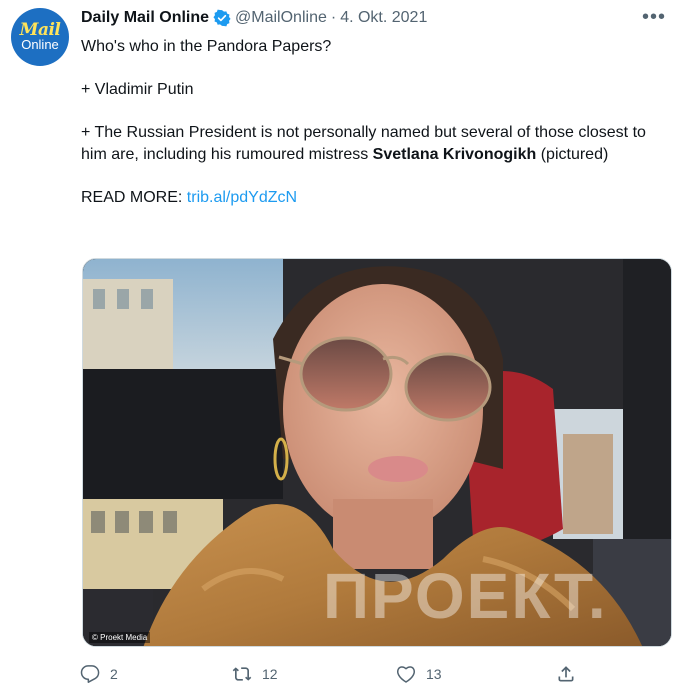  What do you see at coordinates (114, 674) in the screenshot?
I see `reply-count: 2` at bounding box center [114, 674].